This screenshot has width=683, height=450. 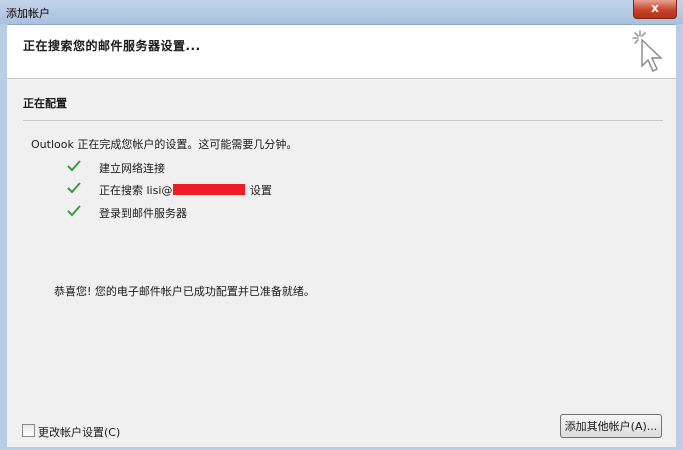 I want to click on change-settings-checkbox, so click(x=28, y=430).